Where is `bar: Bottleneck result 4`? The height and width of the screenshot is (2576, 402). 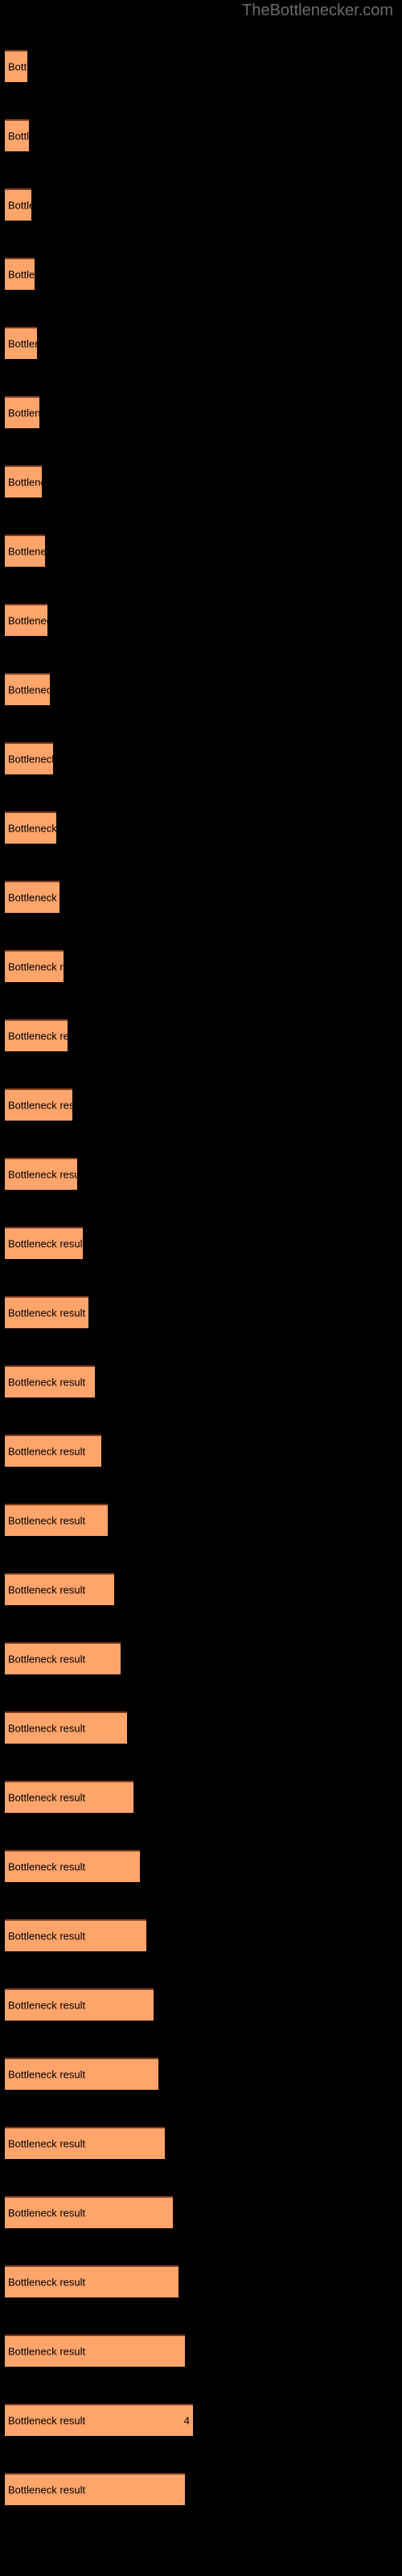 bar: Bottleneck result 4 is located at coordinates (99, 2420).